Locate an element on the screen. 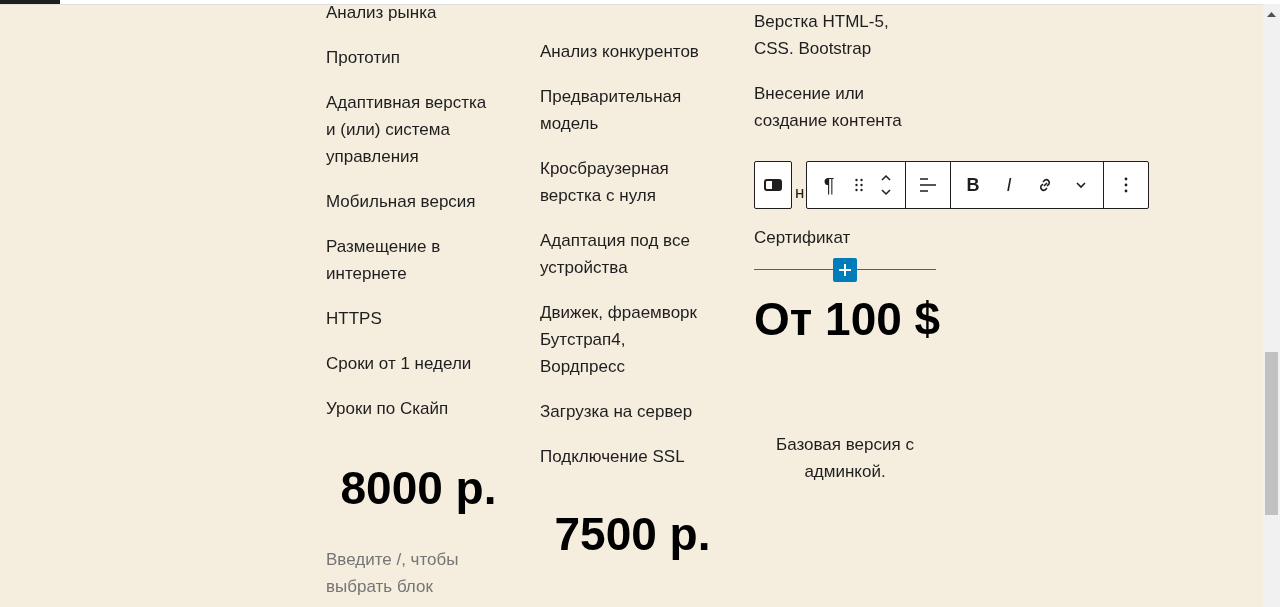  up-down-chevron-icon is located at coordinates (886, 185).